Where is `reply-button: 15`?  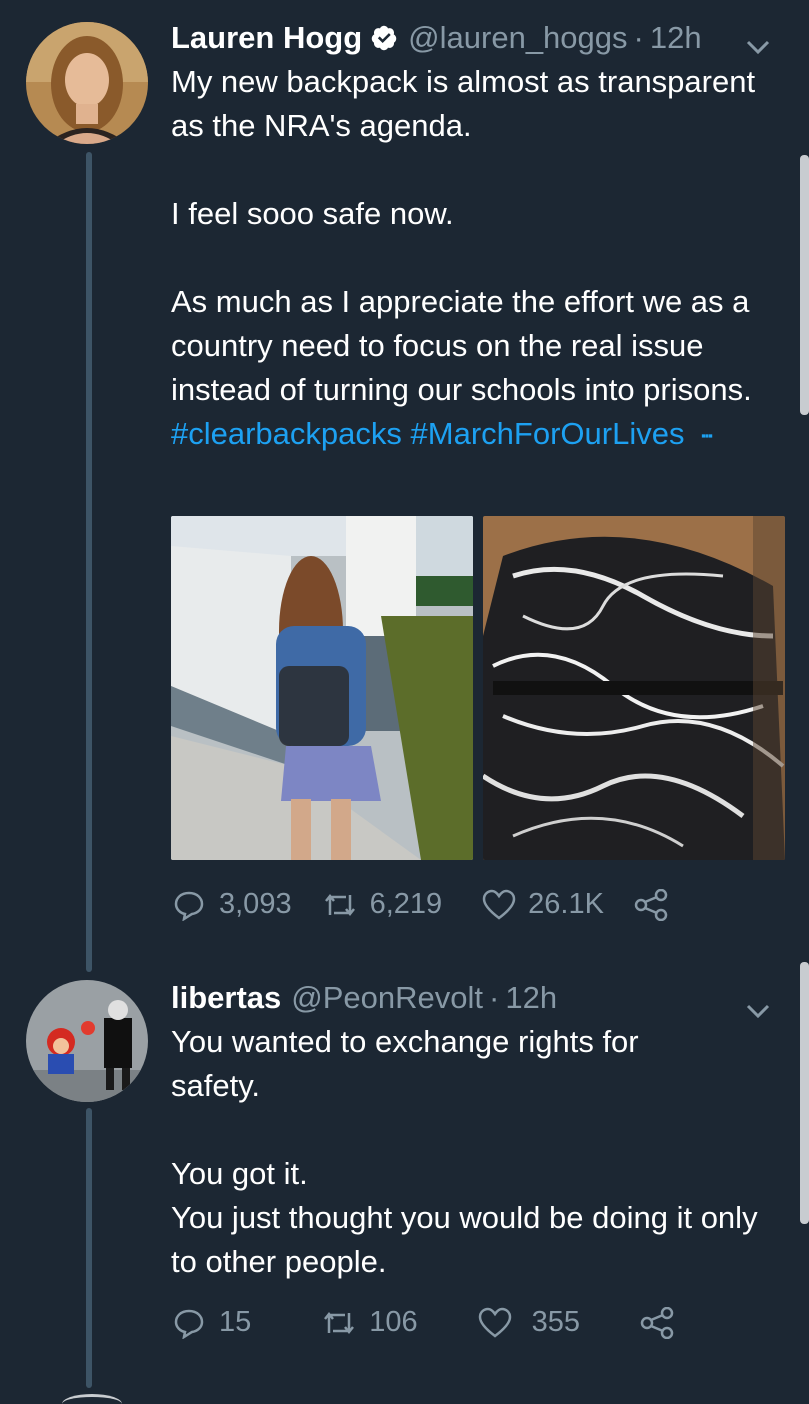 reply-button: 15 is located at coordinates (212, 1322).